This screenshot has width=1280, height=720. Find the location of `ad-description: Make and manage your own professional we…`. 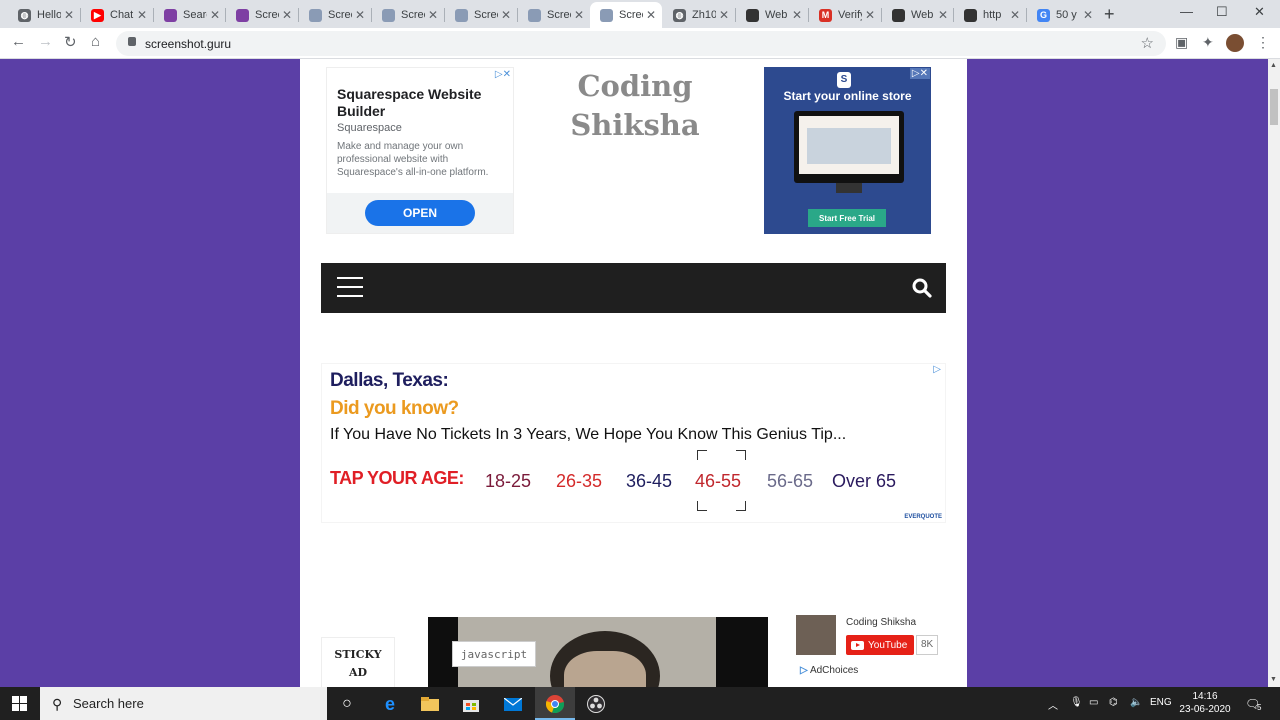

ad-description: Make and manage your own professional we… is located at coordinates (413, 159).